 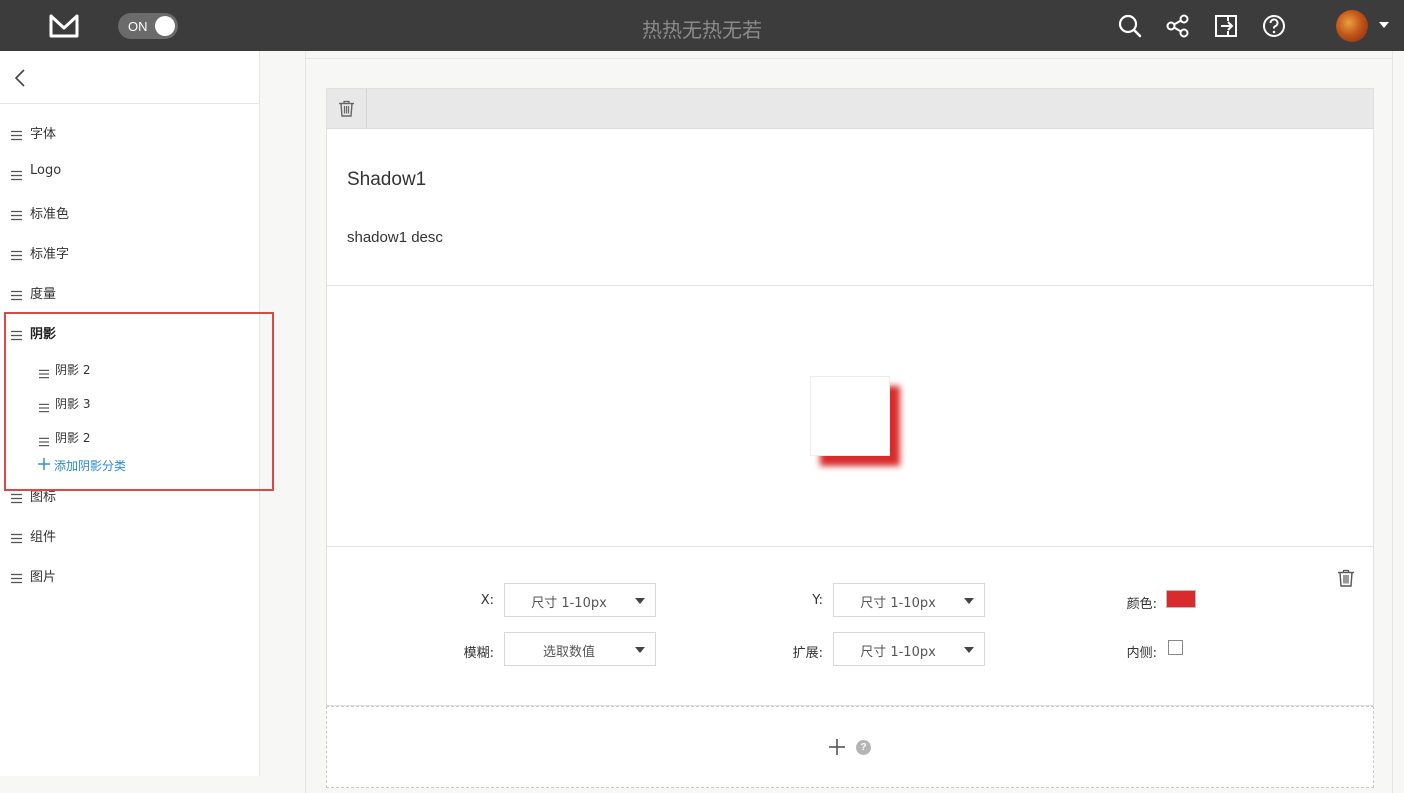 I want to click on mockplus-logo-icon, so click(x=64, y=26).